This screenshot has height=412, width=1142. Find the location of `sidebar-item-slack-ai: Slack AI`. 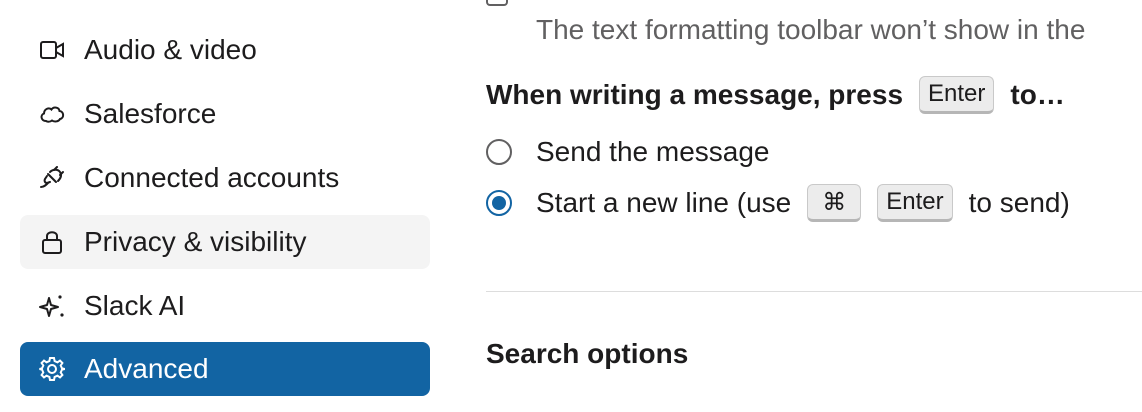

sidebar-item-slack-ai: Slack AI is located at coordinates (225, 306).